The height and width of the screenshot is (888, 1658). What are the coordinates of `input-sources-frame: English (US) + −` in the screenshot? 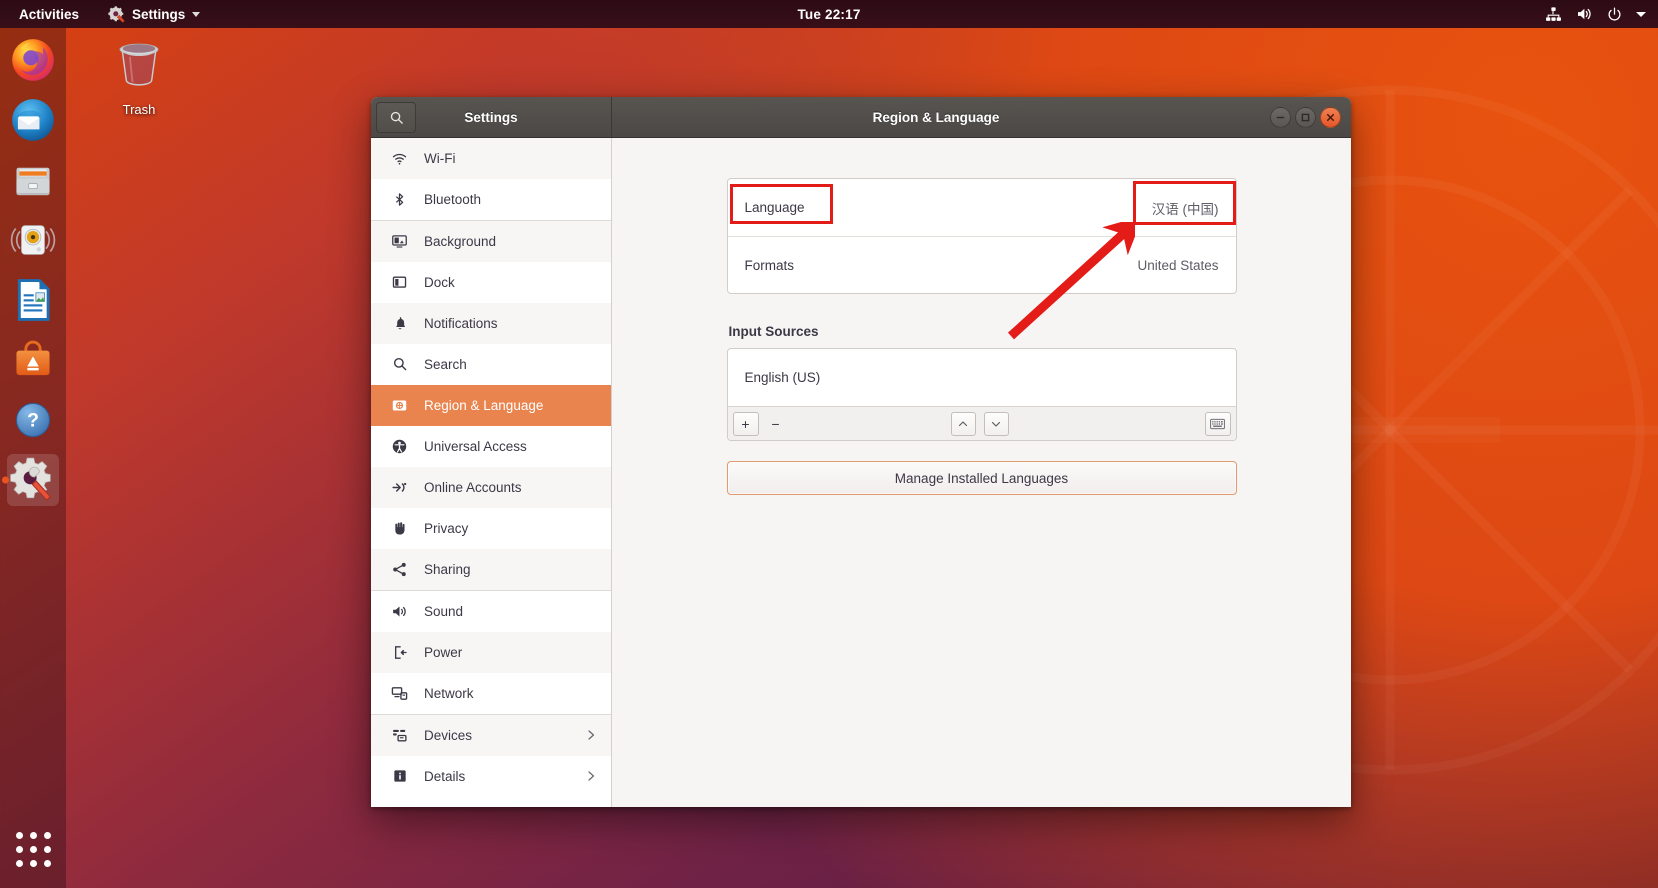 It's located at (981, 394).